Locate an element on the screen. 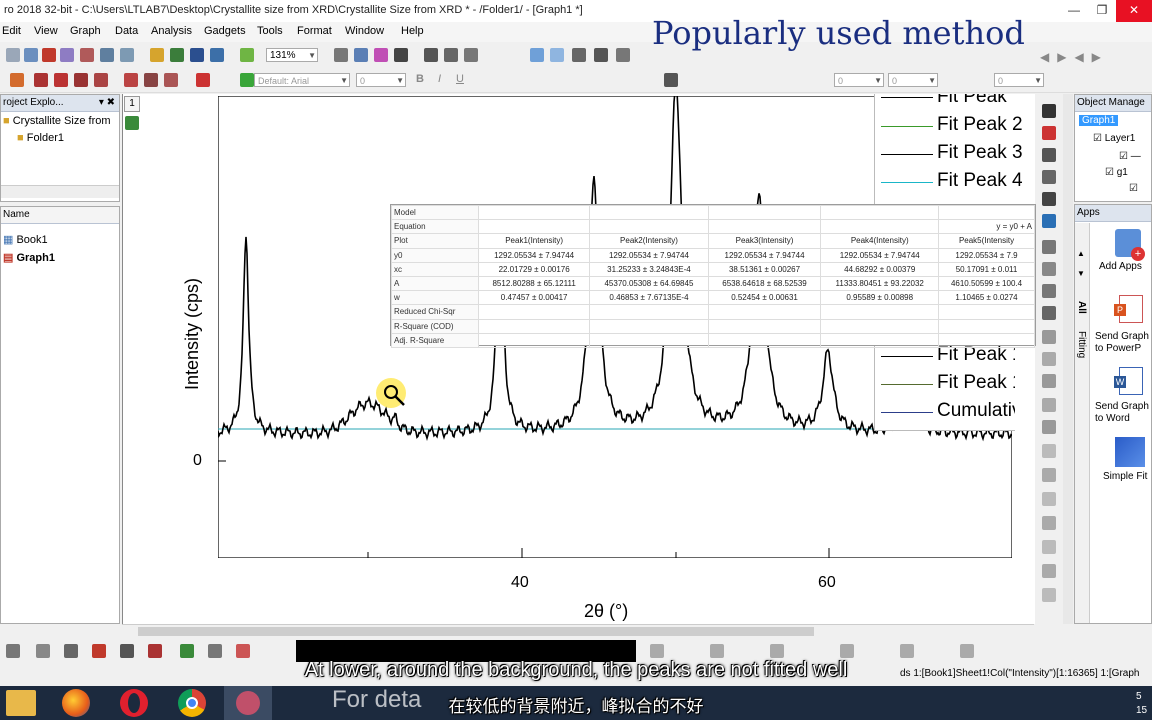 Image resolution: width=1152 pixels, height=720 pixels. menu-window: Window is located at coordinates (364, 31).